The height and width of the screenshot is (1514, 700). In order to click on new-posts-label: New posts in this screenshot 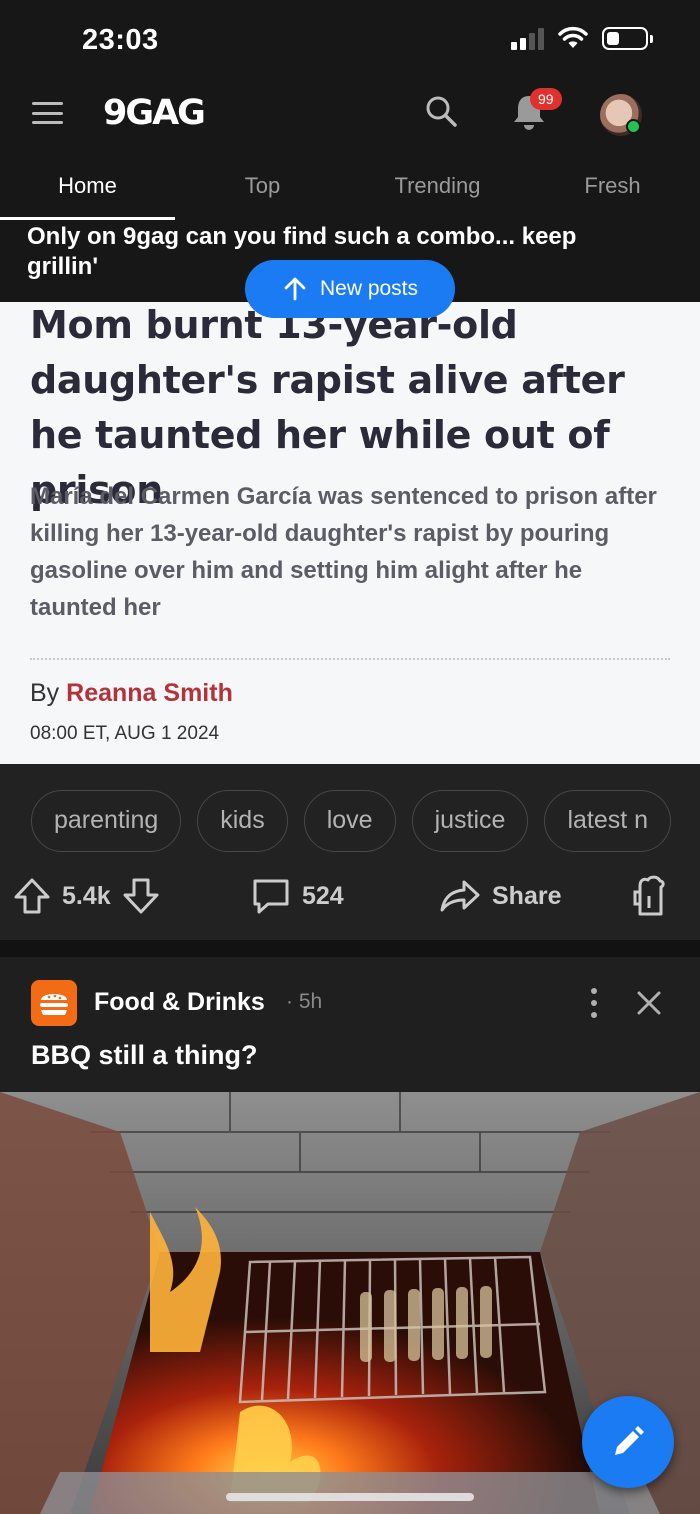, I will do `click(369, 288)`.